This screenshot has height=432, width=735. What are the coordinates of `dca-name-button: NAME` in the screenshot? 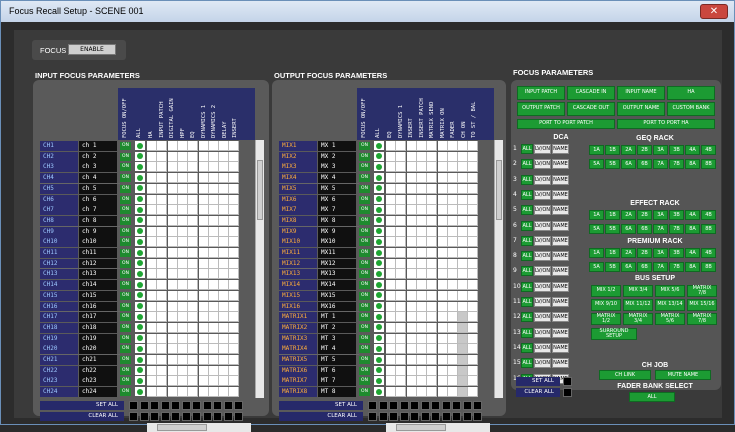 It's located at (560, 179).